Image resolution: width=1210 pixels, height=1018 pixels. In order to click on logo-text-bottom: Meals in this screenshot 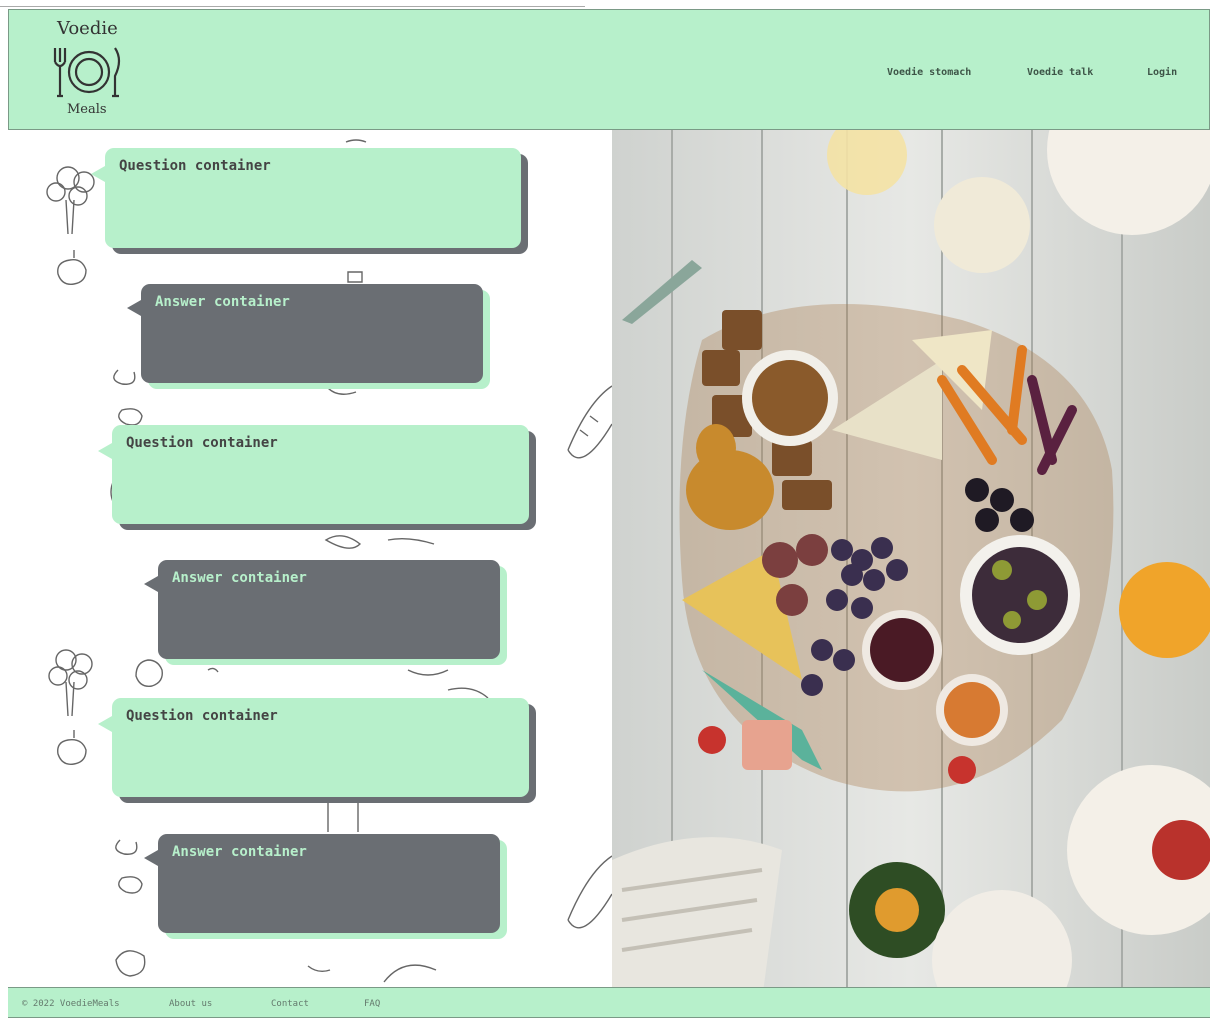, I will do `click(87, 109)`.